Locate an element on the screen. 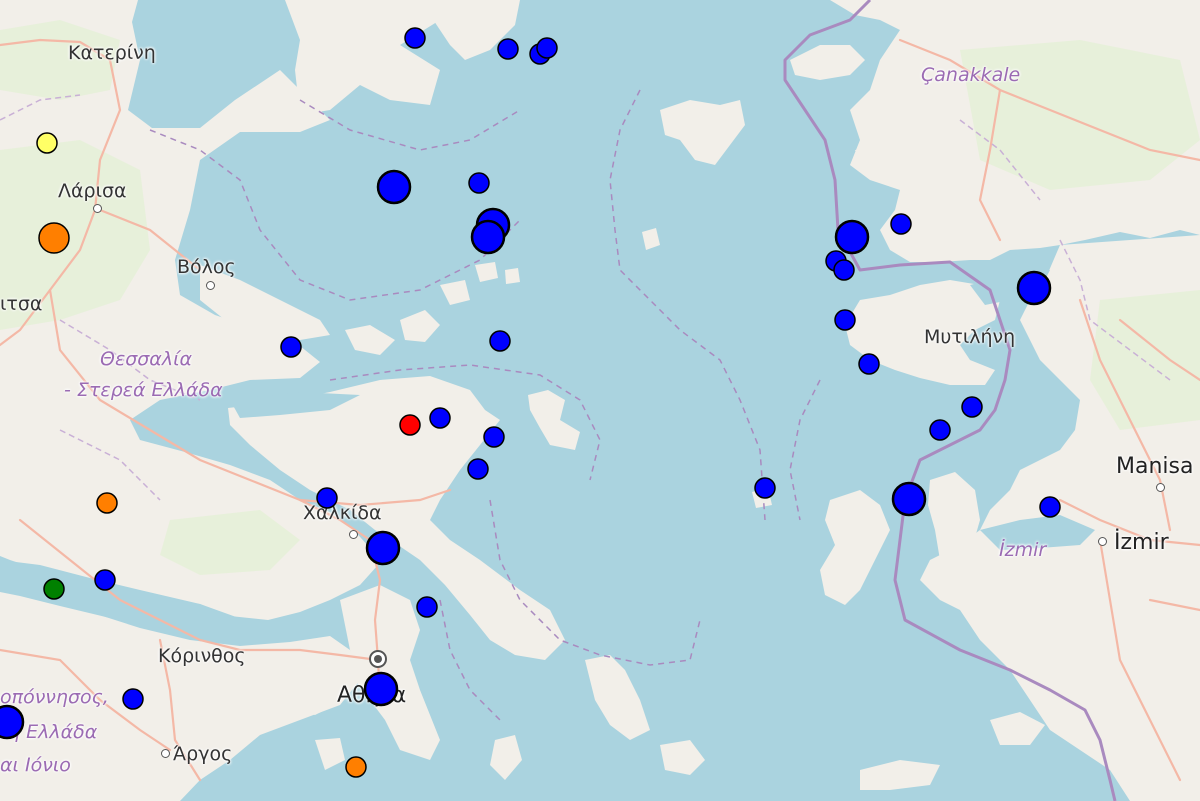  earthquake-marker-yellow is located at coordinates (47, 143).